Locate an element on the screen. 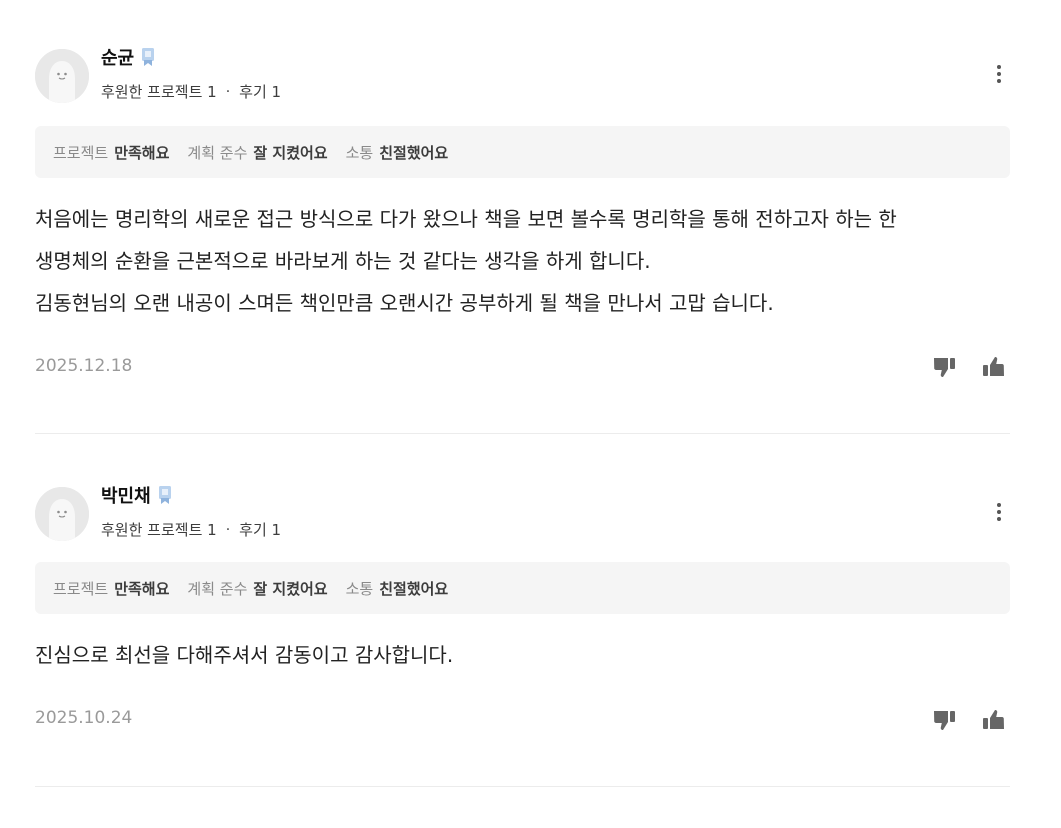 This screenshot has width=1061, height=828. user-name: 박민채 is located at coordinates (126, 495).